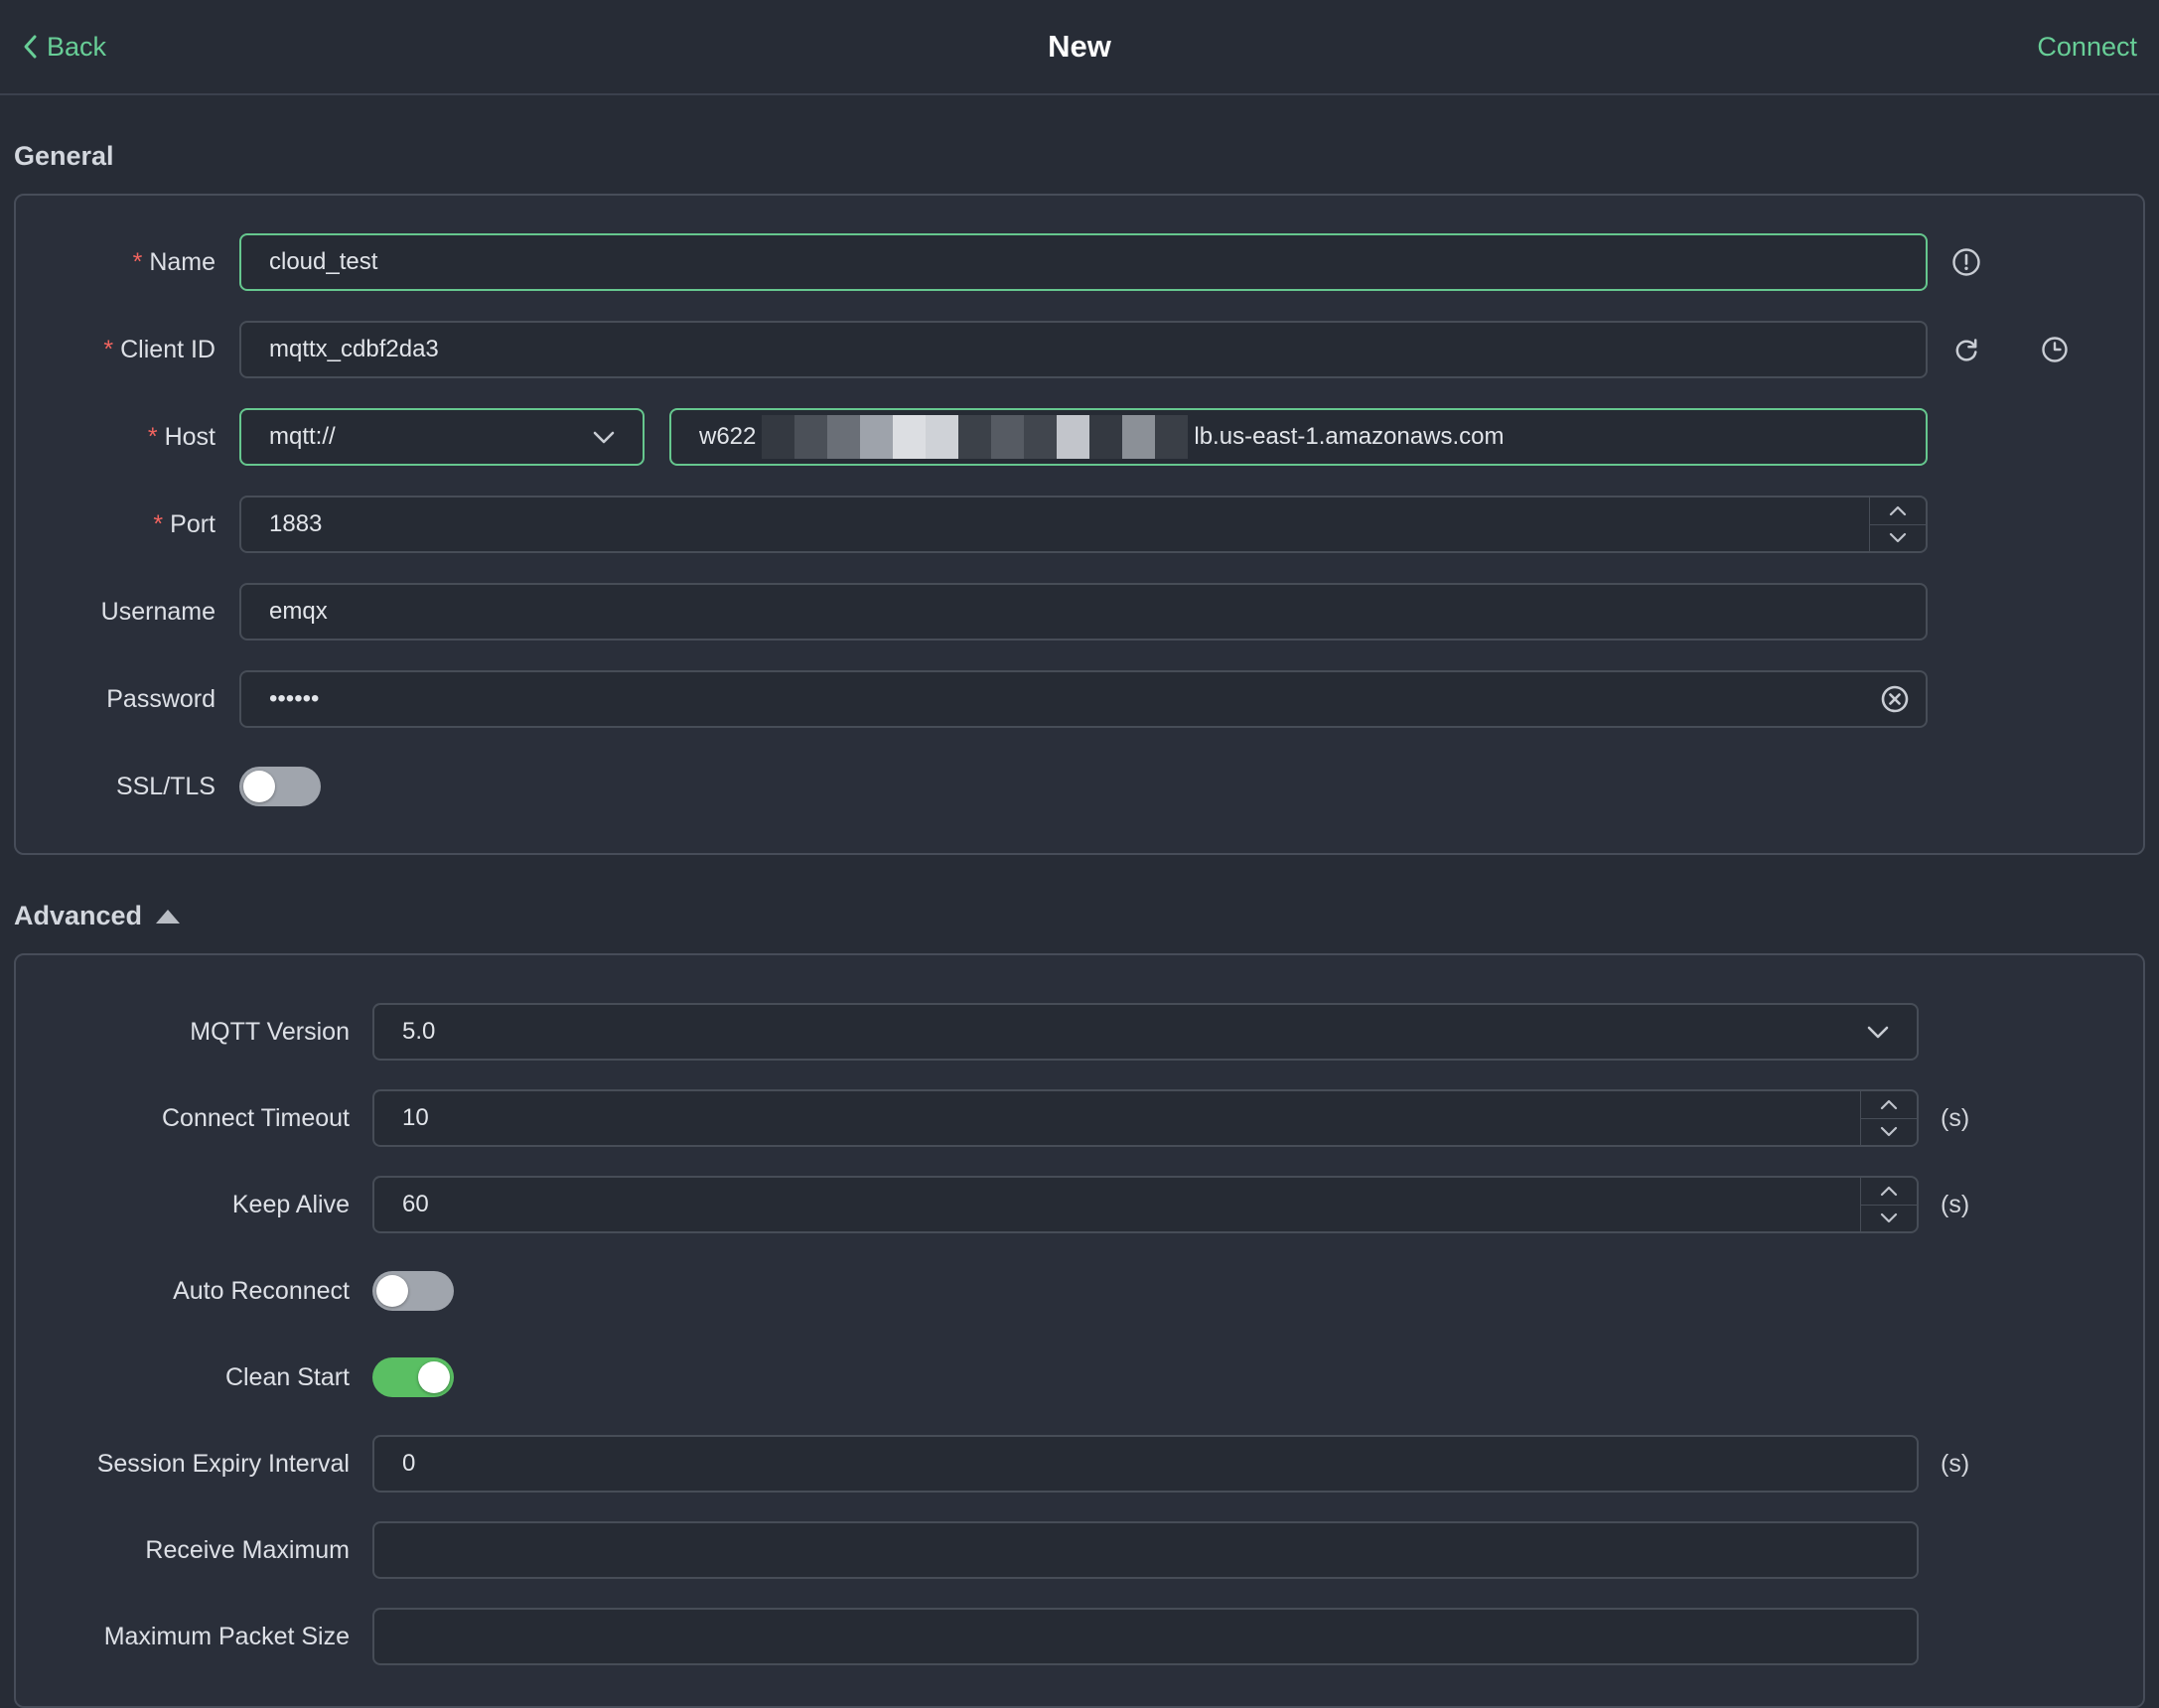 The width and height of the screenshot is (2159, 1708). What do you see at coordinates (256, 1117) in the screenshot?
I see `connect-timeout-label: Connect Timeout` at bounding box center [256, 1117].